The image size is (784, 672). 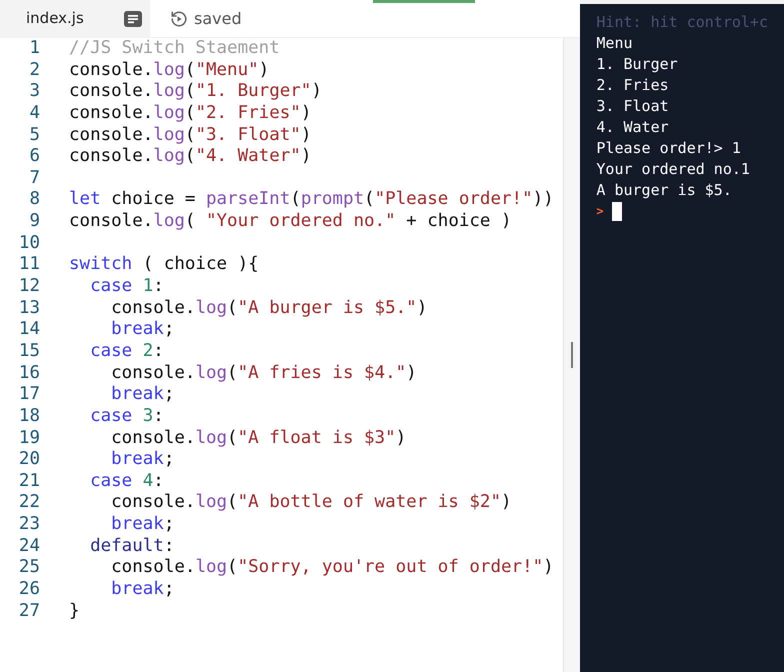 I want to click on code-line: default:, so click(x=131, y=547).